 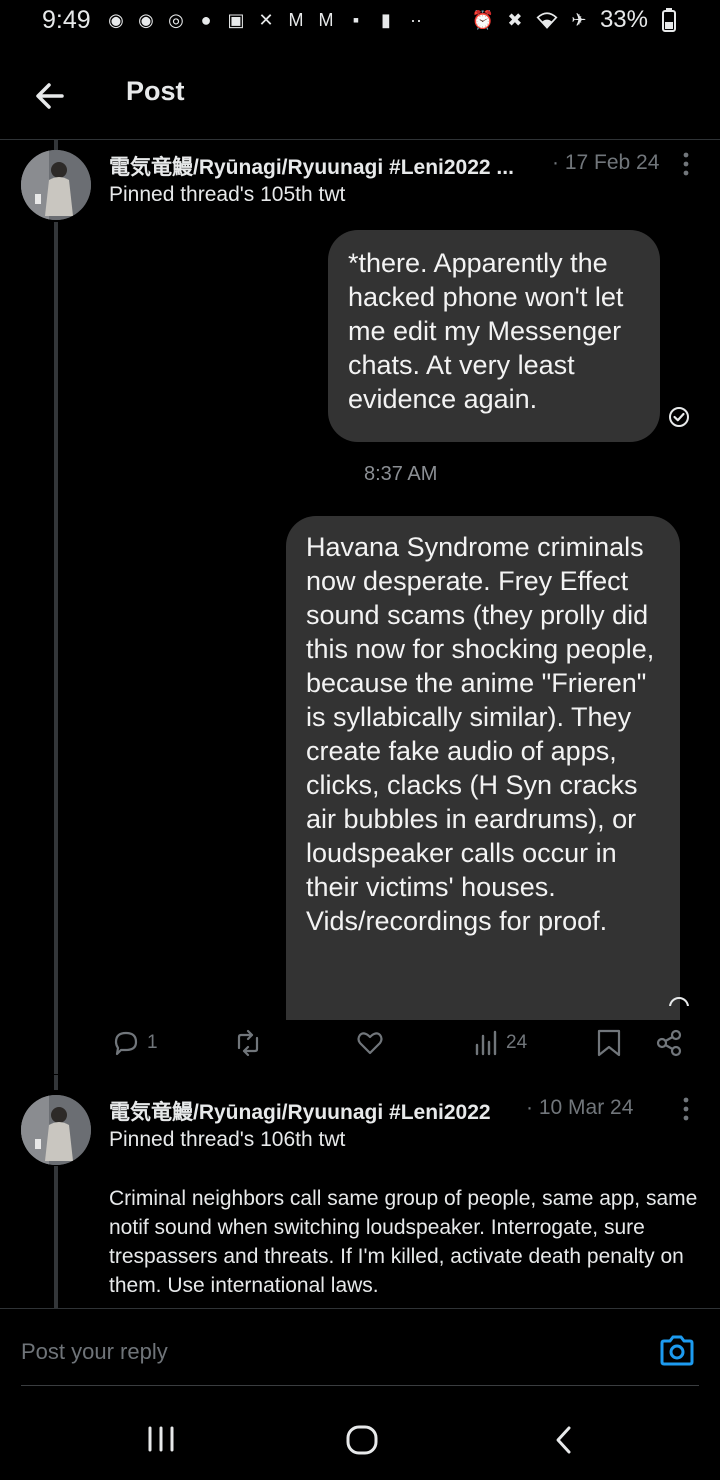 I want to click on home-icon, so click(x=362, y=1440).